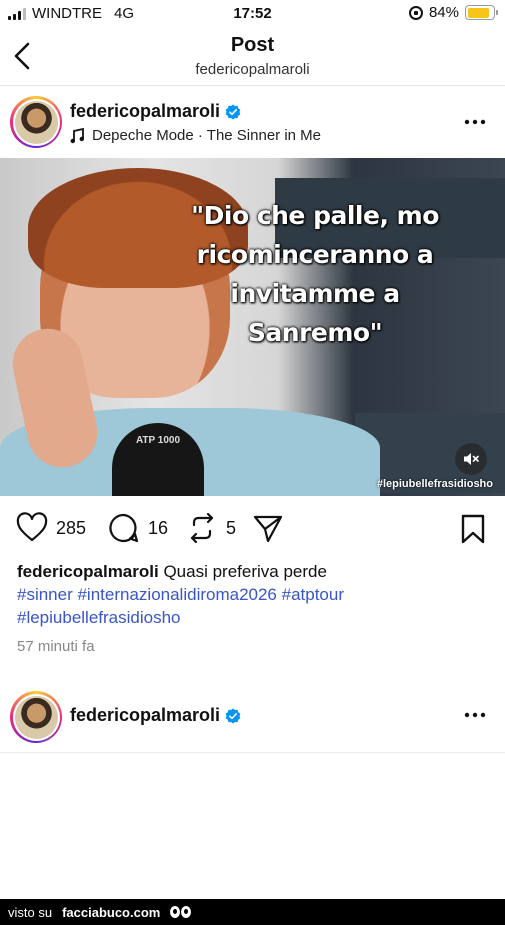  Describe the element at coordinates (252, 14) in the screenshot. I see `status-bar: WINDTRE 4G 17:52 84%` at that location.